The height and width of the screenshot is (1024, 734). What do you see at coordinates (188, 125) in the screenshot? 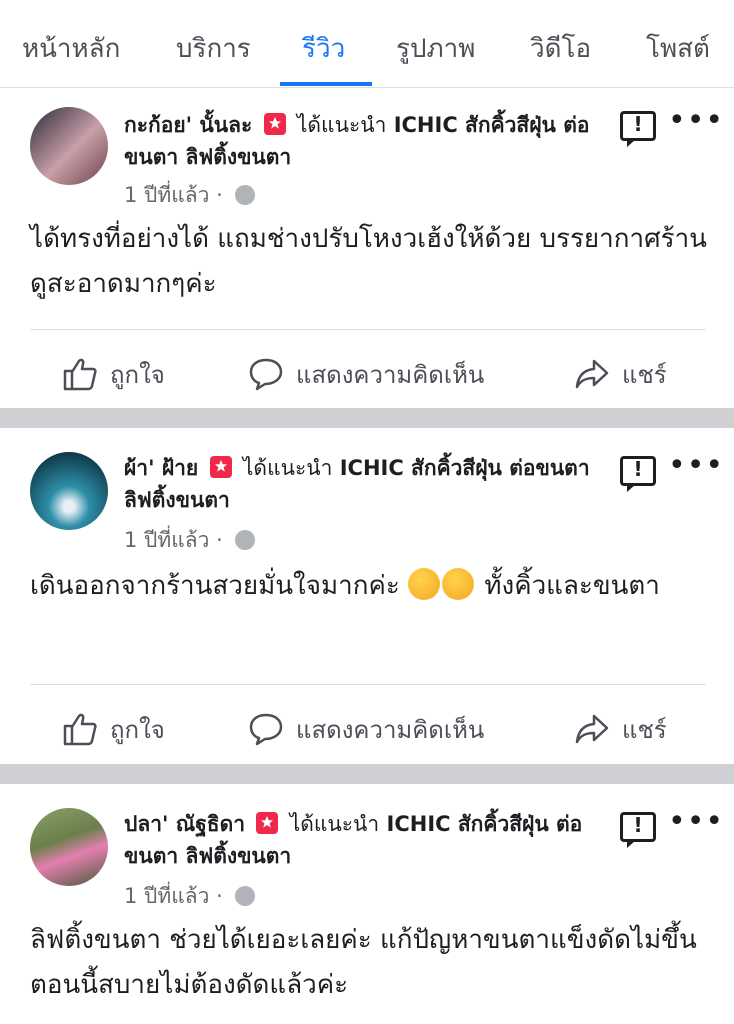
I see `author-name: กะก้อย' นั้นละ` at bounding box center [188, 125].